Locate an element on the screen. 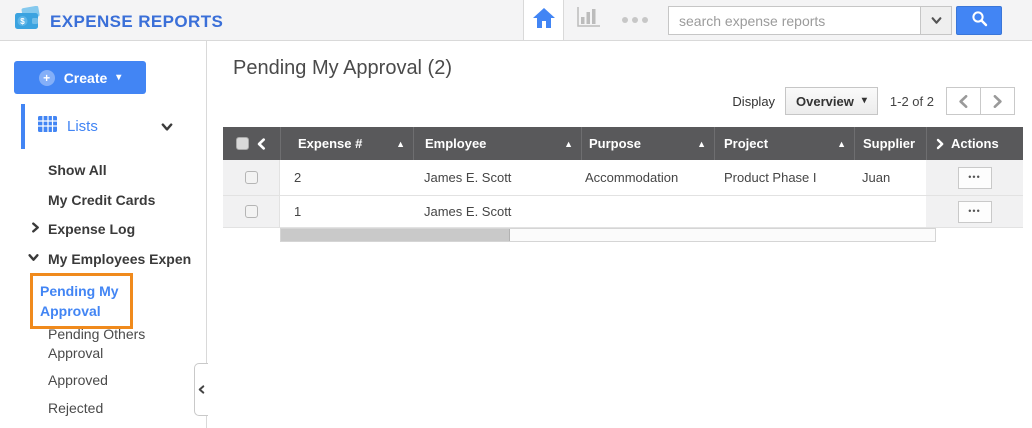  pagination-range: 1-2 of 2 is located at coordinates (911, 101).